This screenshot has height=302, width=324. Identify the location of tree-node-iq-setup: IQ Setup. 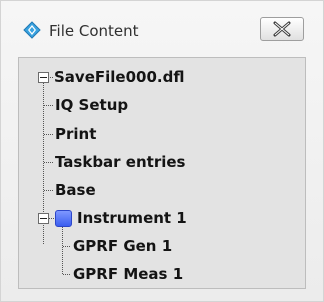
(91, 105).